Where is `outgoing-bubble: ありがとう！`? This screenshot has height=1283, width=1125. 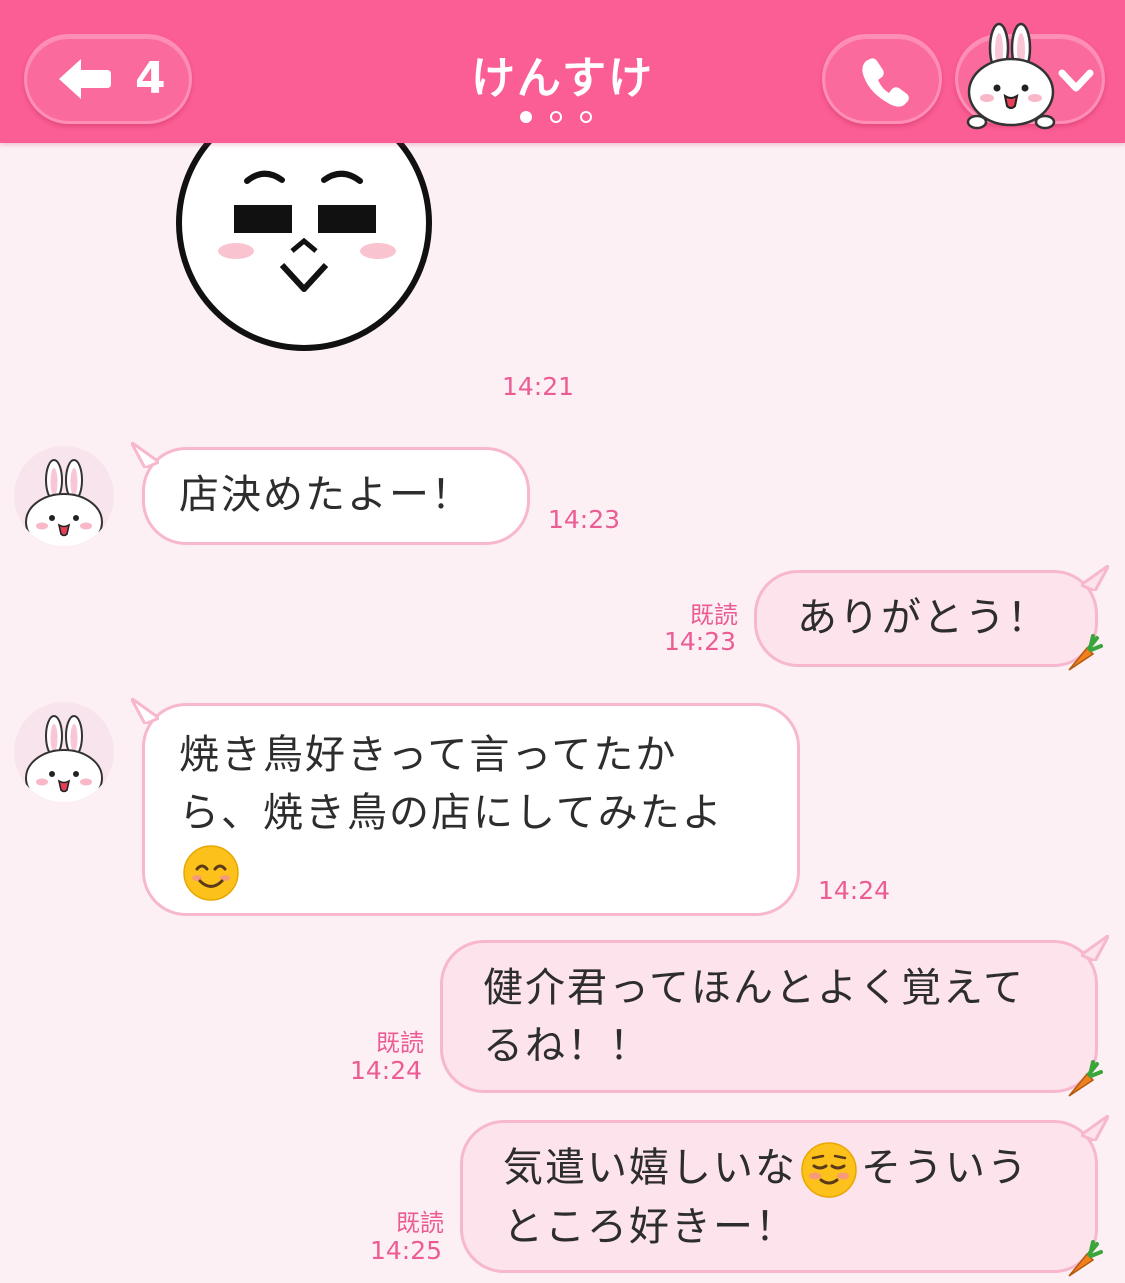 outgoing-bubble: ありがとう！ is located at coordinates (931, 618).